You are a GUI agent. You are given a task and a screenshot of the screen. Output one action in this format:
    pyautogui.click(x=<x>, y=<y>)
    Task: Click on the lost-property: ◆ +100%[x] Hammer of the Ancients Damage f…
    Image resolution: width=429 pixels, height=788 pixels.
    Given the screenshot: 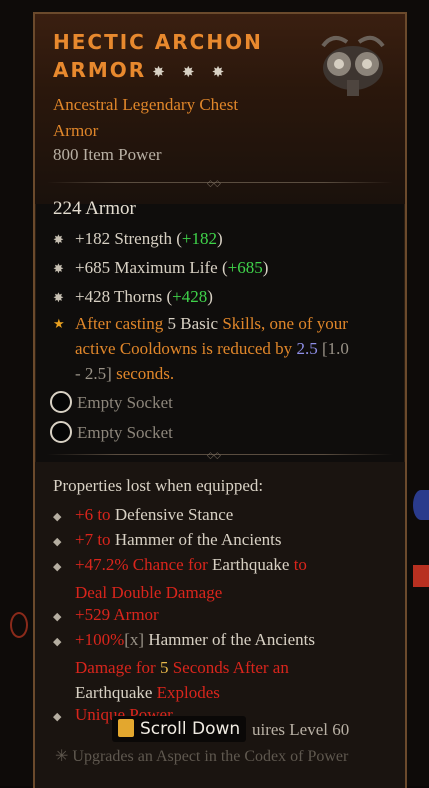 What is the action you would take?
    pyautogui.click(x=184, y=666)
    